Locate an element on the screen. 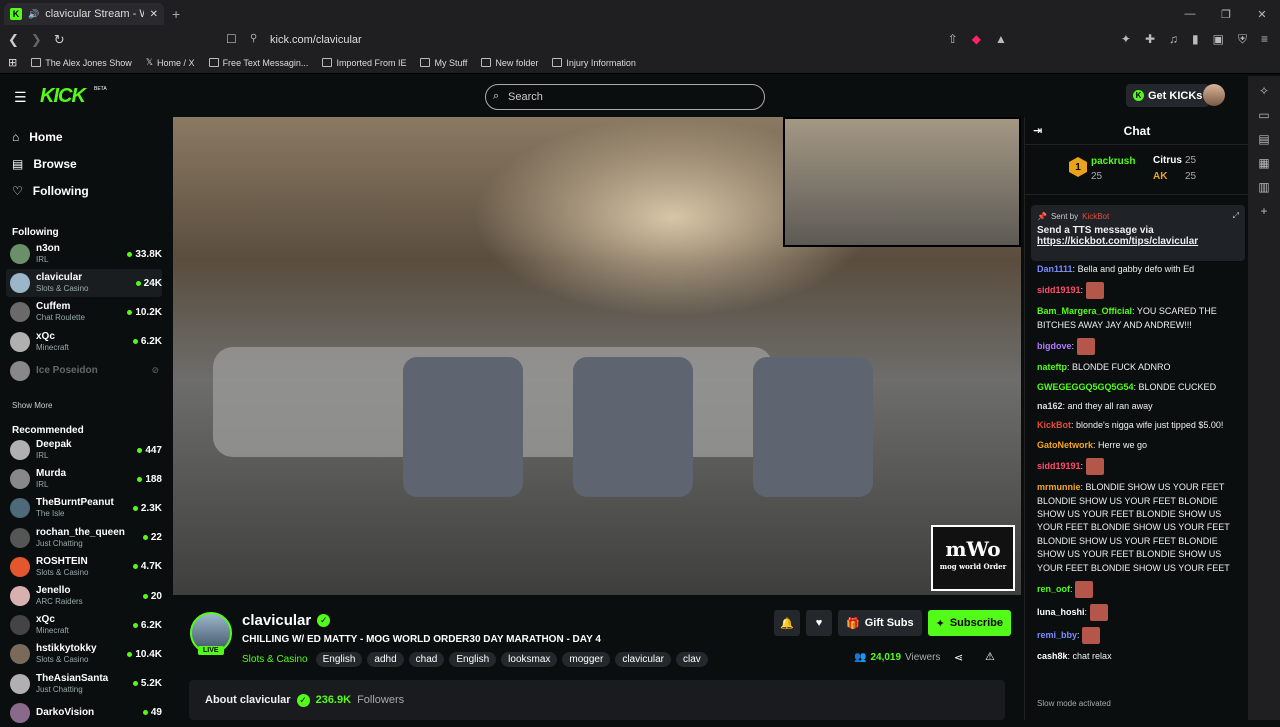 The height and width of the screenshot is (727, 1280). gift-subs-button: 🎁 Gift Subs is located at coordinates (880, 623).